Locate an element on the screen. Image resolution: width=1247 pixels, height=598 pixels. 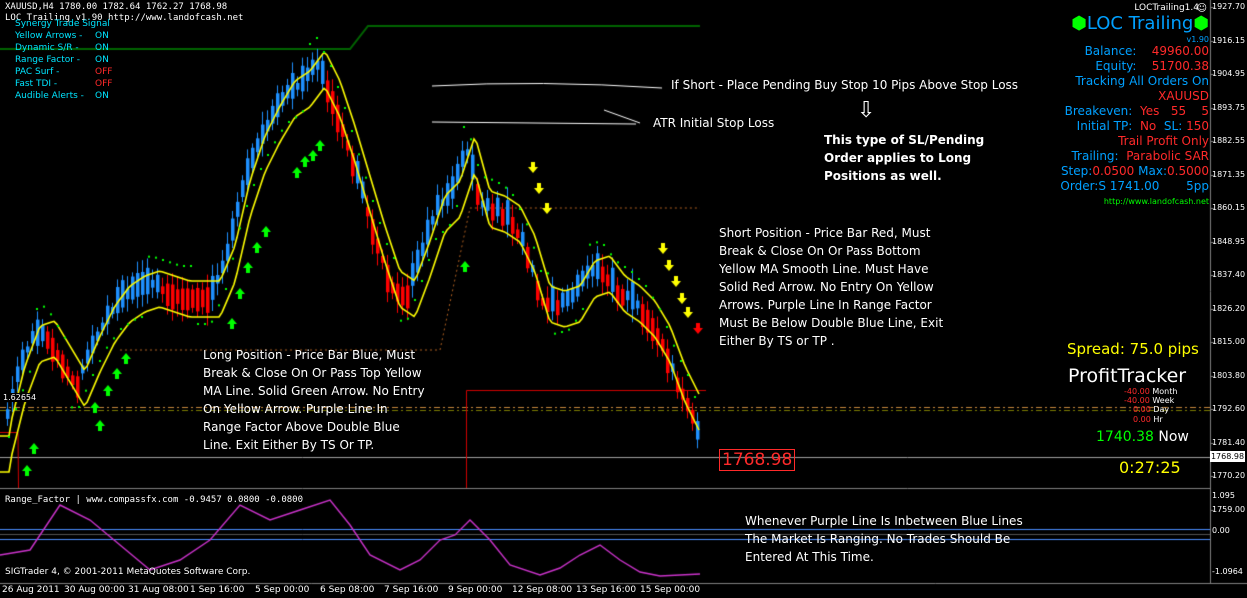
time-tick-label: 13 Sep 16:00 is located at coordinates (606, 590).